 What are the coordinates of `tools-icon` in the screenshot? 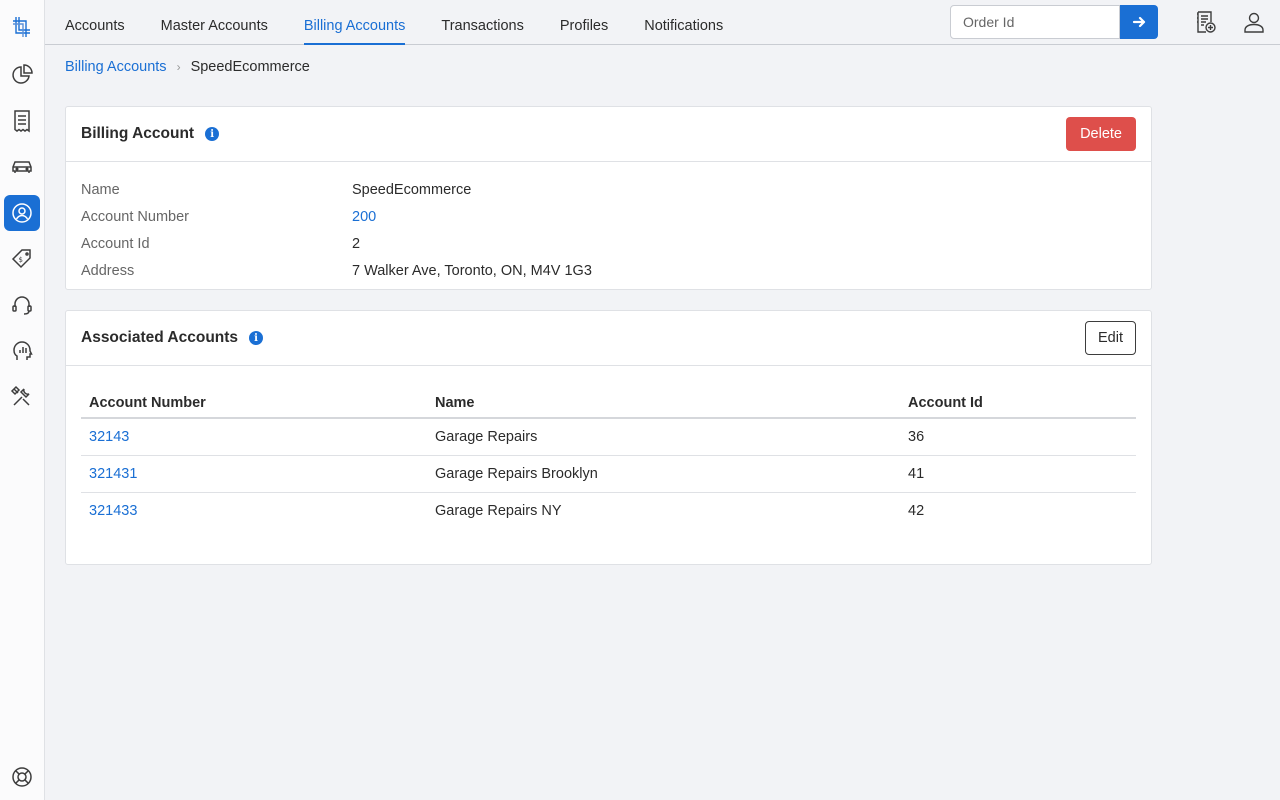 It's located at (22, 397).